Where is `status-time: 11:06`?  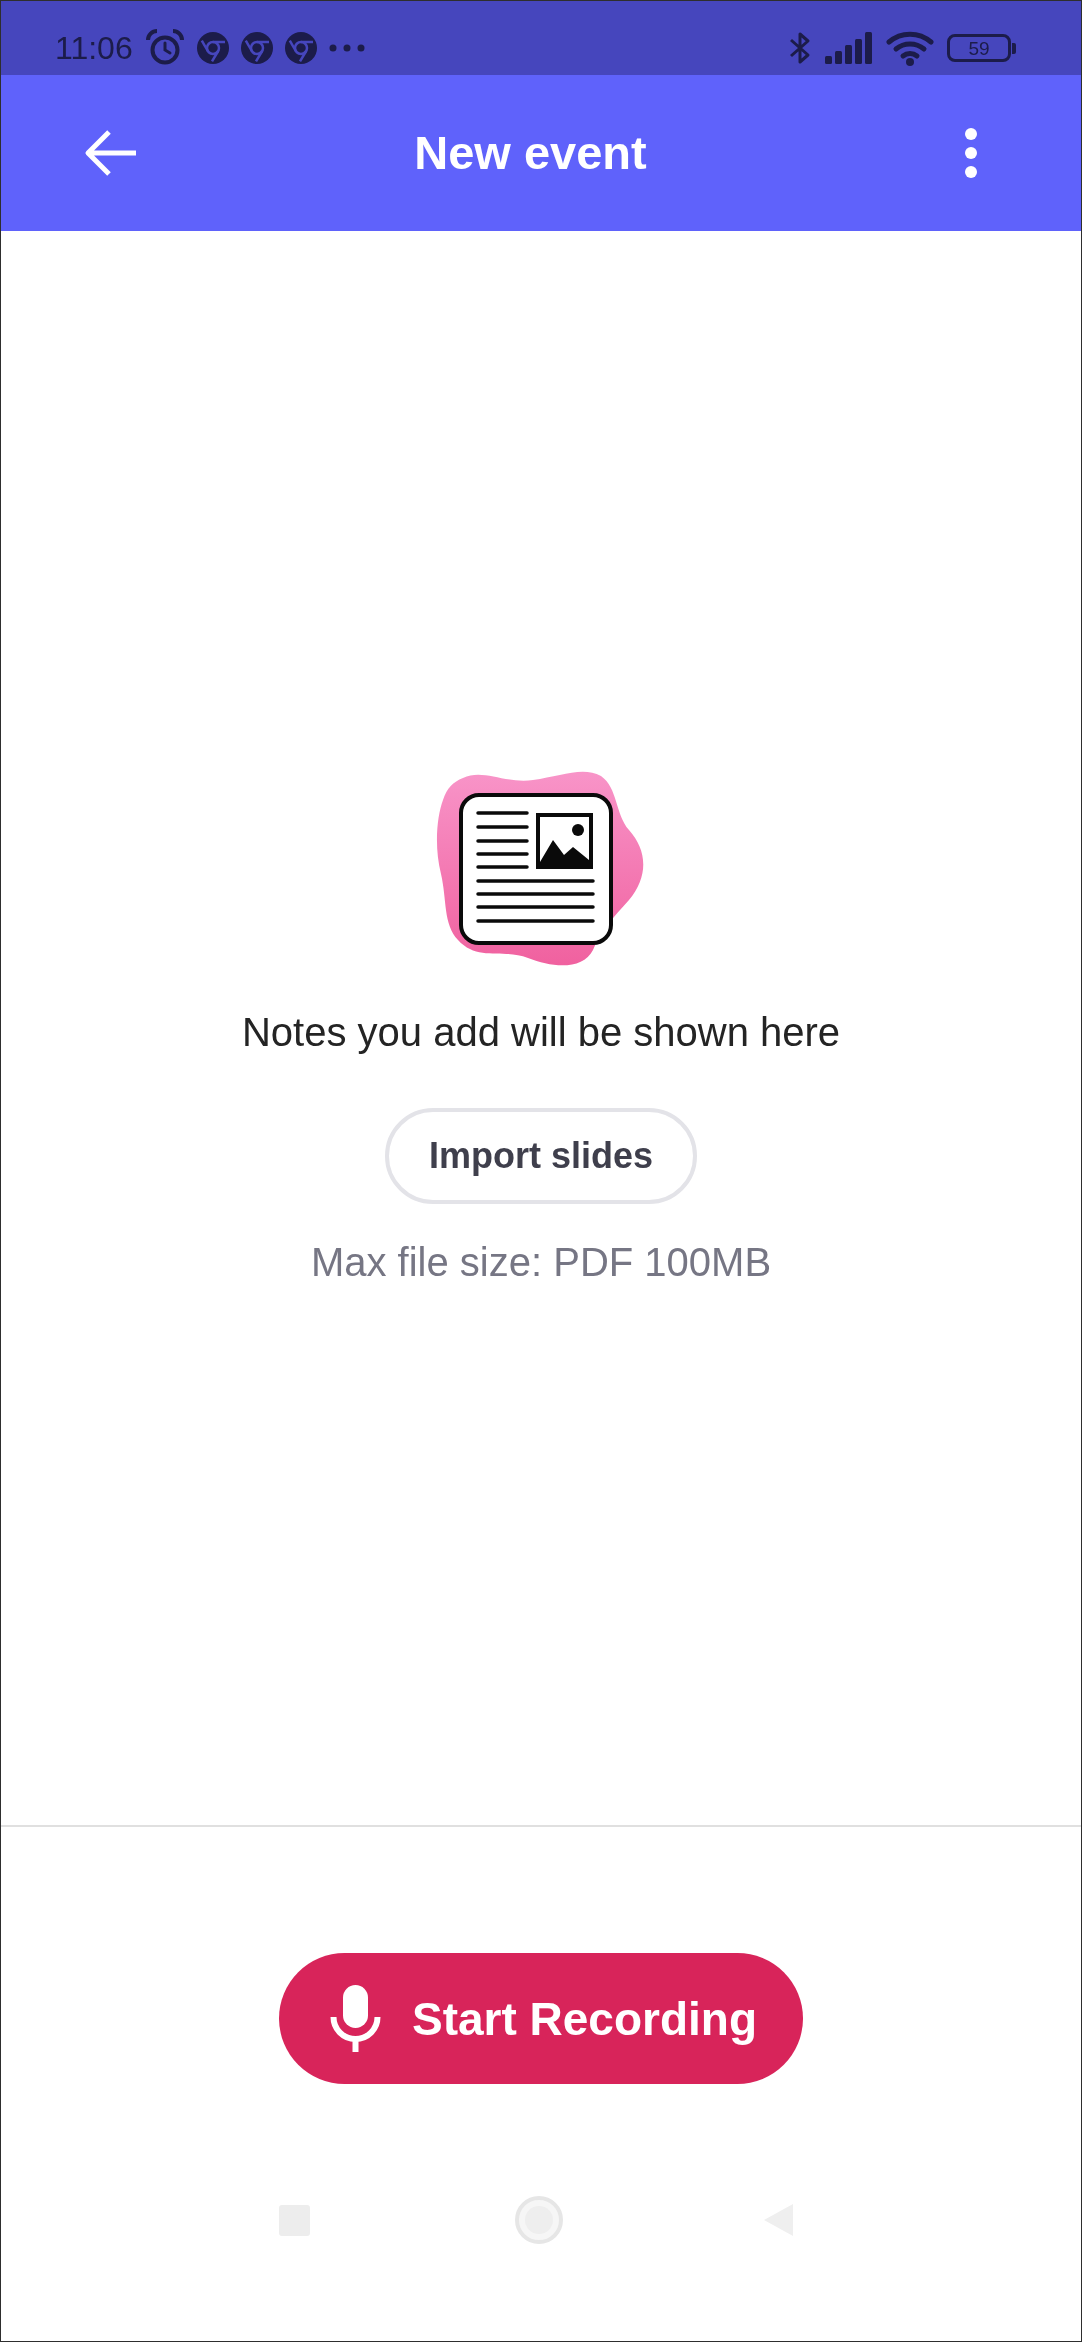 status-time: 11:06 is located at coordinates (94, 48).